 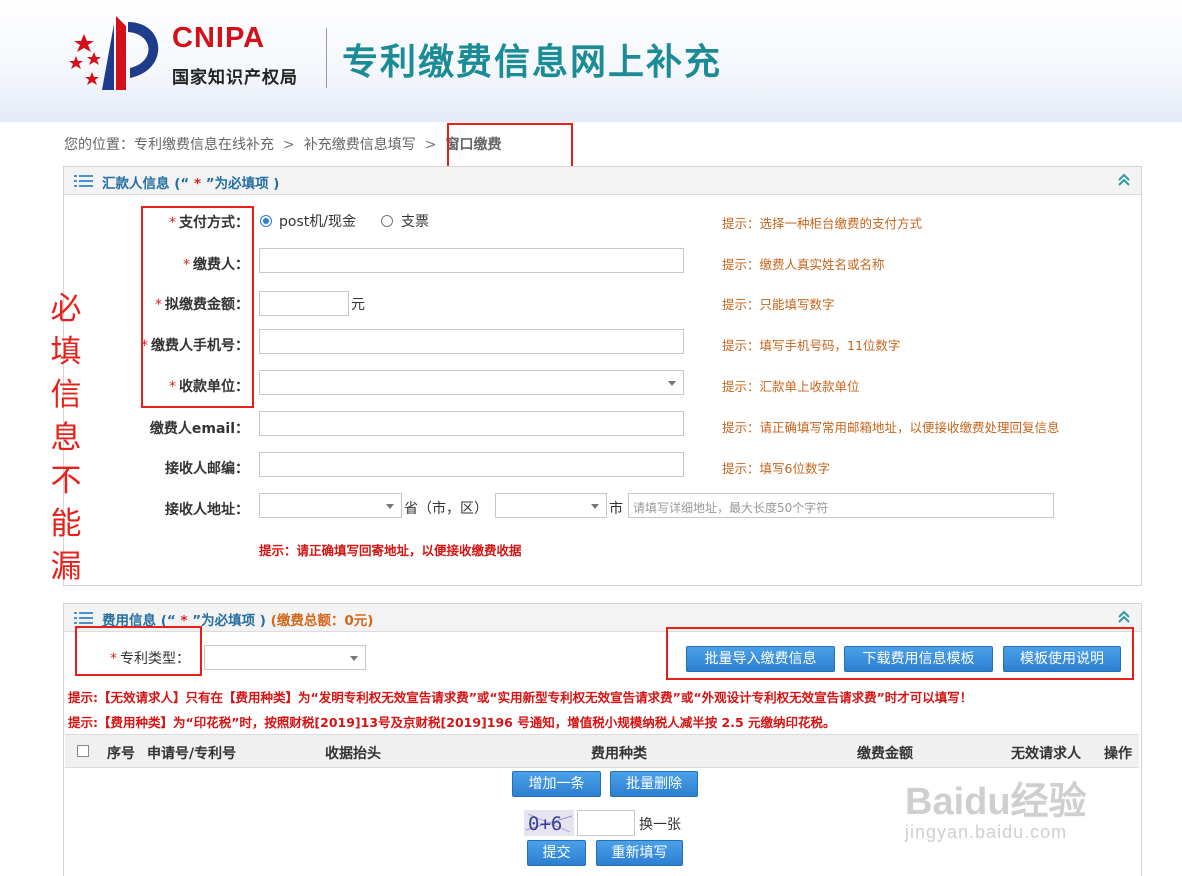 What do you see at coordinates (471, 423) in the screenshot?
I see `email-input` at bounding box center [471, 423].